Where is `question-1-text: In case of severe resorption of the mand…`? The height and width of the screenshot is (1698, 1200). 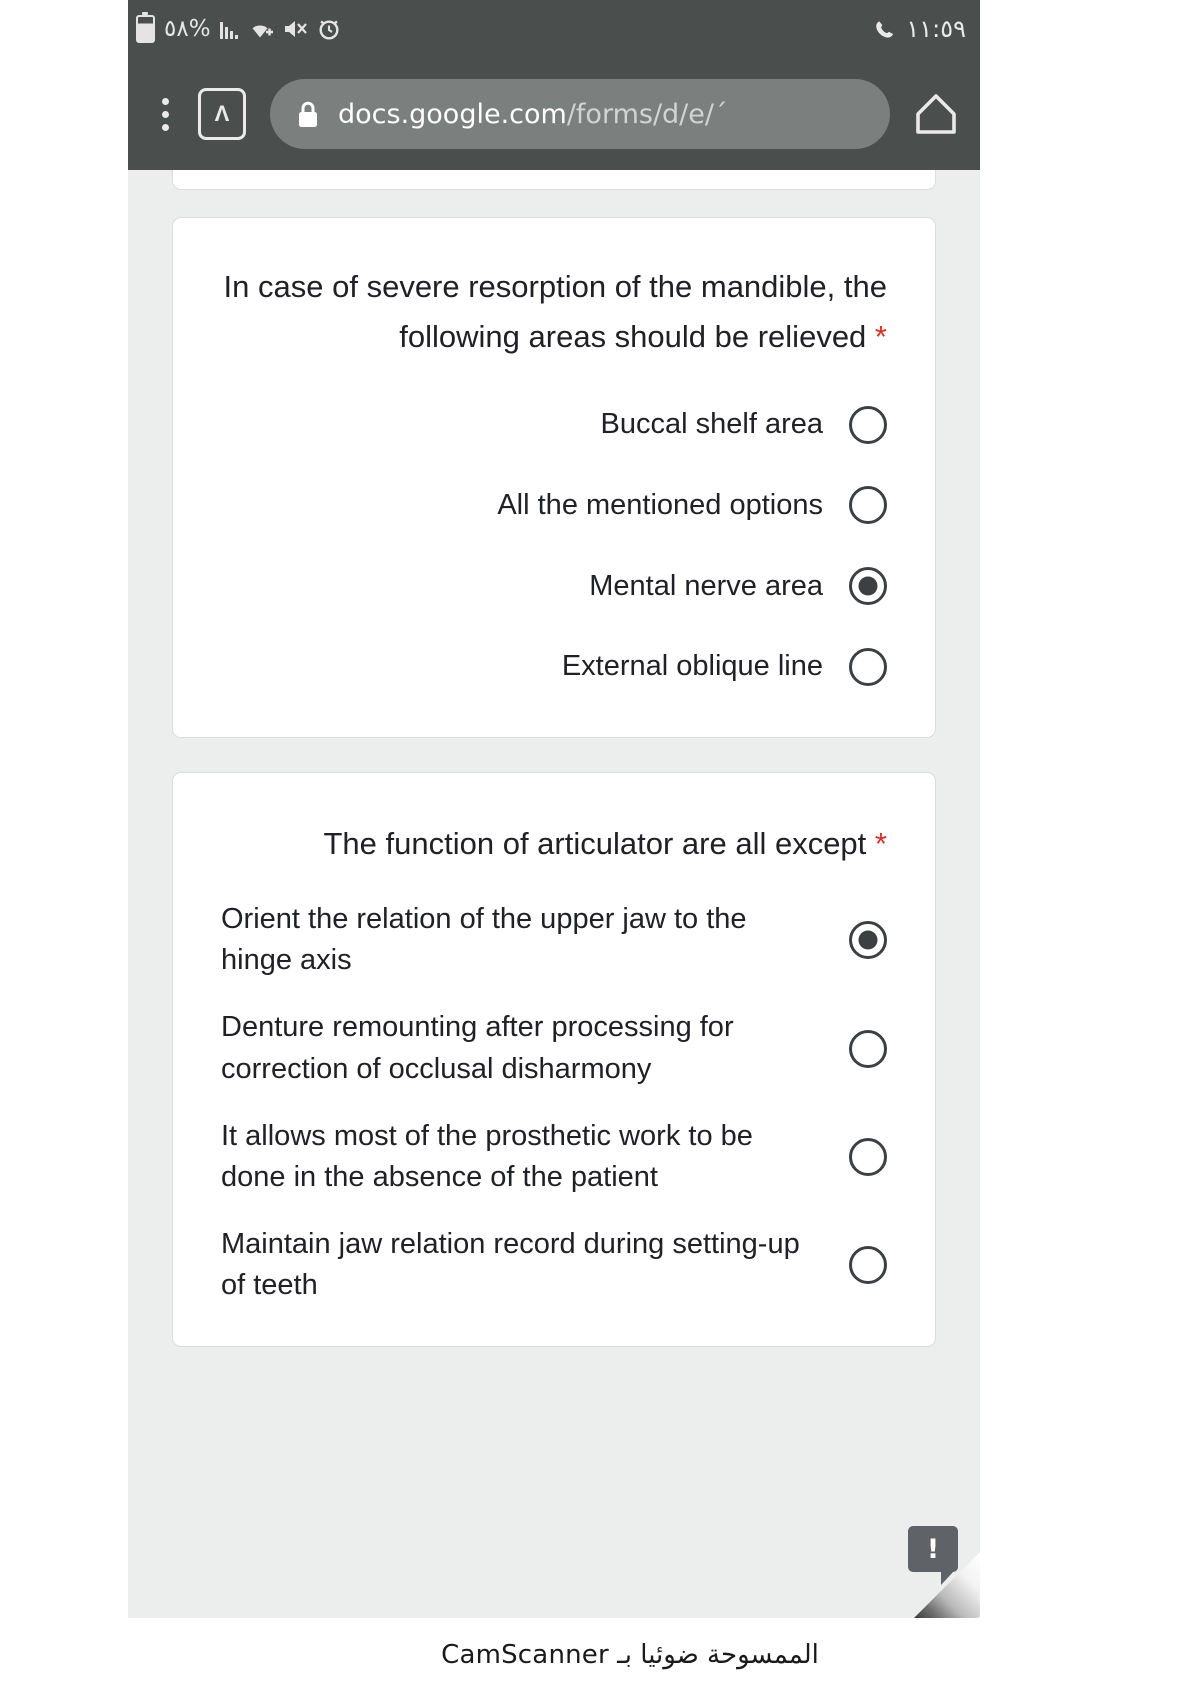 question-1-text: In case of severe resorption of the mand… is located at coordinates (555, 312).